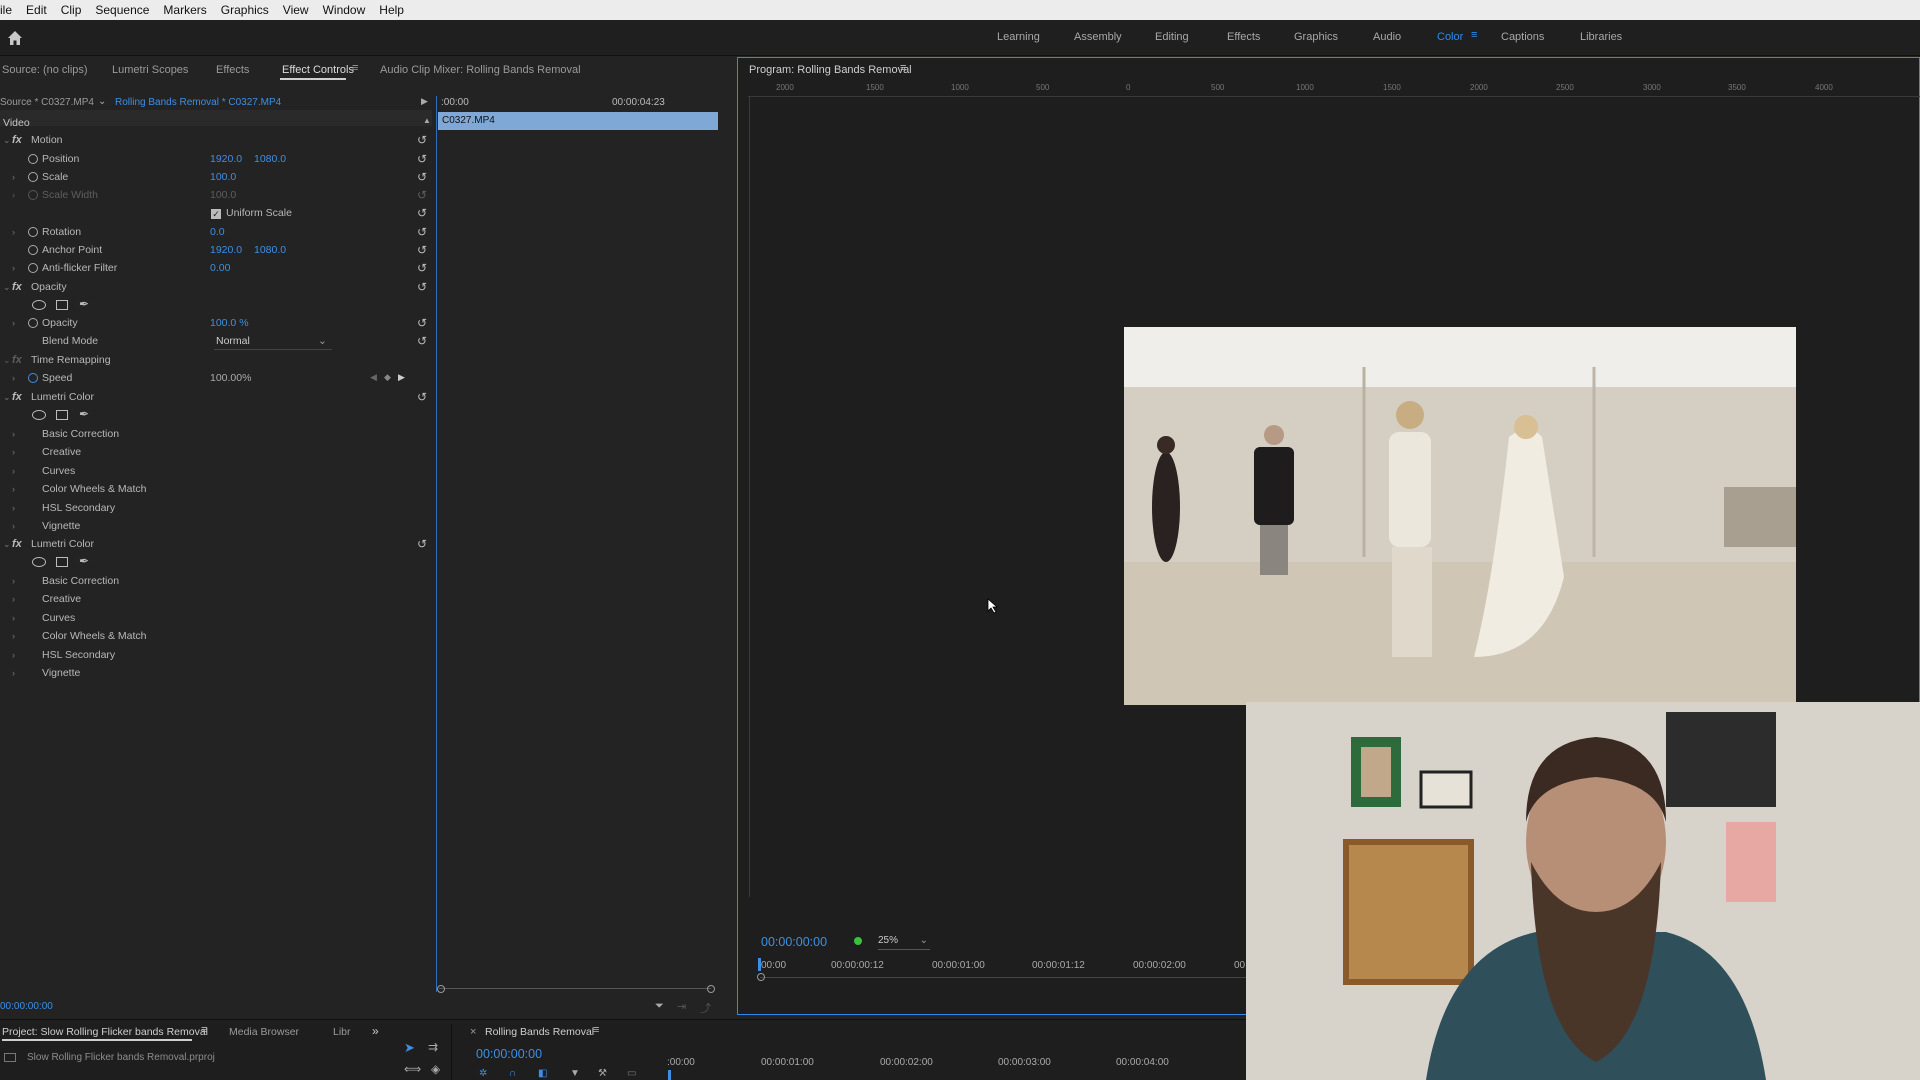 The image size is (1920, 1080). What do you see at coordinates (575, 1073) in the screenshot?
I see `marker-icon: ▼` at bounding box center [575, 1073].